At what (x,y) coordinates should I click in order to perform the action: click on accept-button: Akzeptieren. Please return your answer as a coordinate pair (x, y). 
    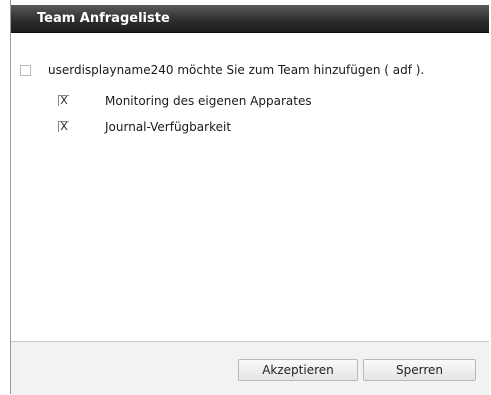
    Looking at the image, I should click on (298, 370).